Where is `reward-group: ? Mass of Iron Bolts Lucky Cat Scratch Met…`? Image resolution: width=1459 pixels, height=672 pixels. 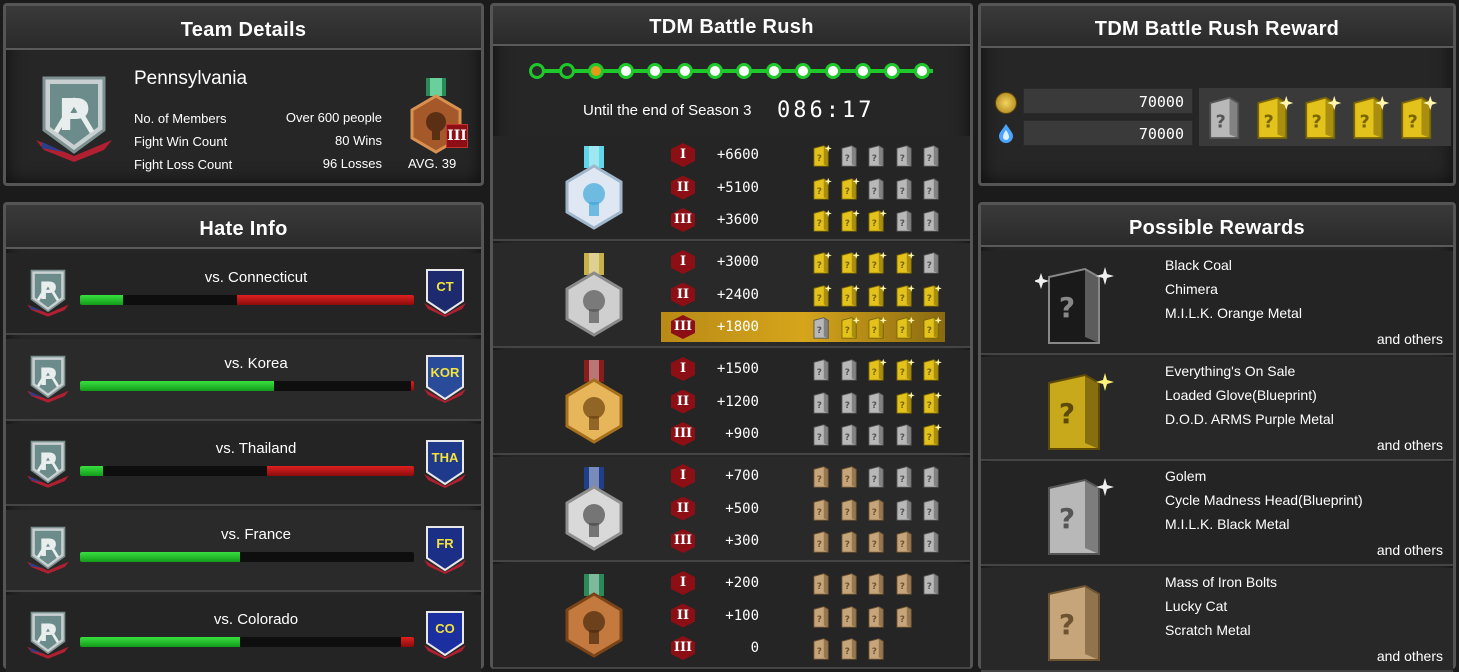 reward-group: ? Mass of Iron Bolts Lucky Cat Scratch Met… is located at coordinates (1217, 619).